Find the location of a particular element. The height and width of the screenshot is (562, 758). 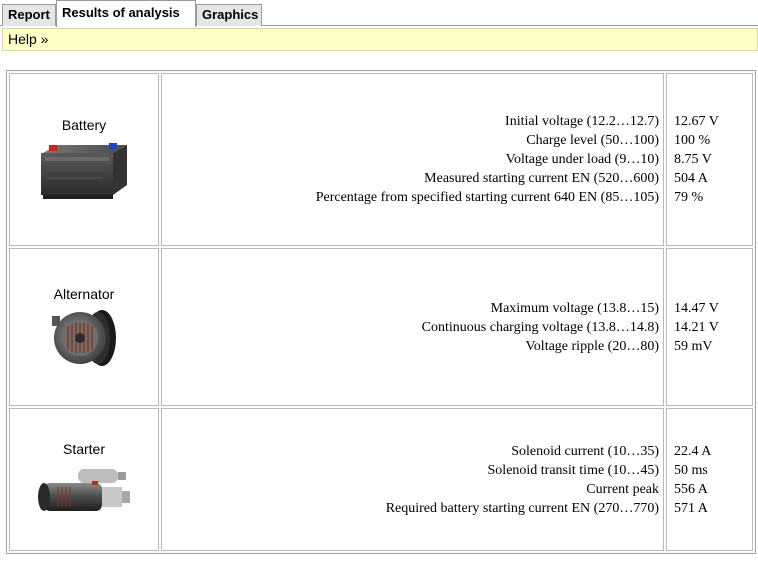

measurement-label: Charge level (50…100) is located at coordinates (592, 140).